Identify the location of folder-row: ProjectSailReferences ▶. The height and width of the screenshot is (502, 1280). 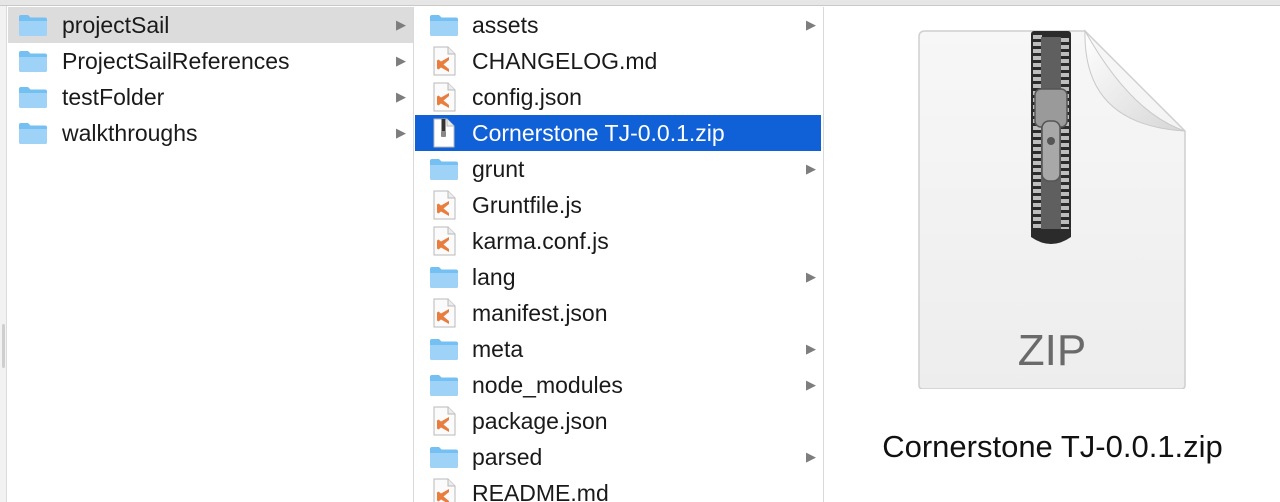
(210, 61).